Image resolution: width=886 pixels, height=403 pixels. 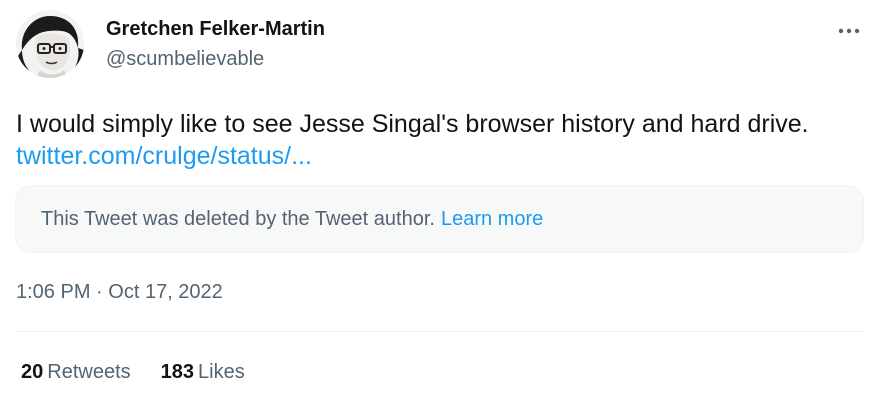 What do you see at coordinates (492, 219) in the screenshot?
I see `learn-more-link: Learn more` at bounding box center [492, 219].